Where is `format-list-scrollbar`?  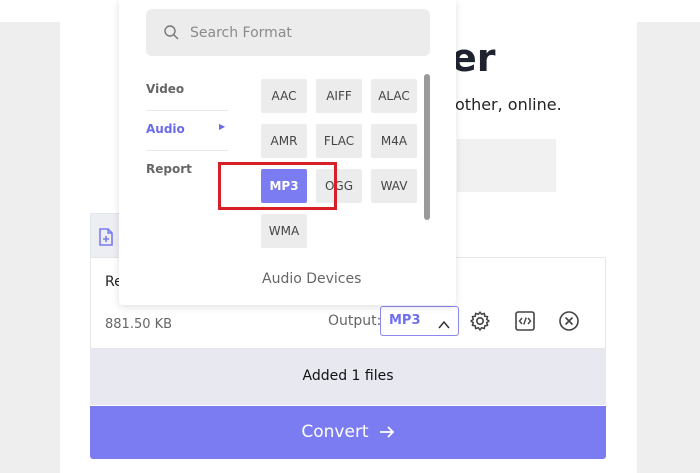
format-list-scrollbar is located at coordinates (427, 147).